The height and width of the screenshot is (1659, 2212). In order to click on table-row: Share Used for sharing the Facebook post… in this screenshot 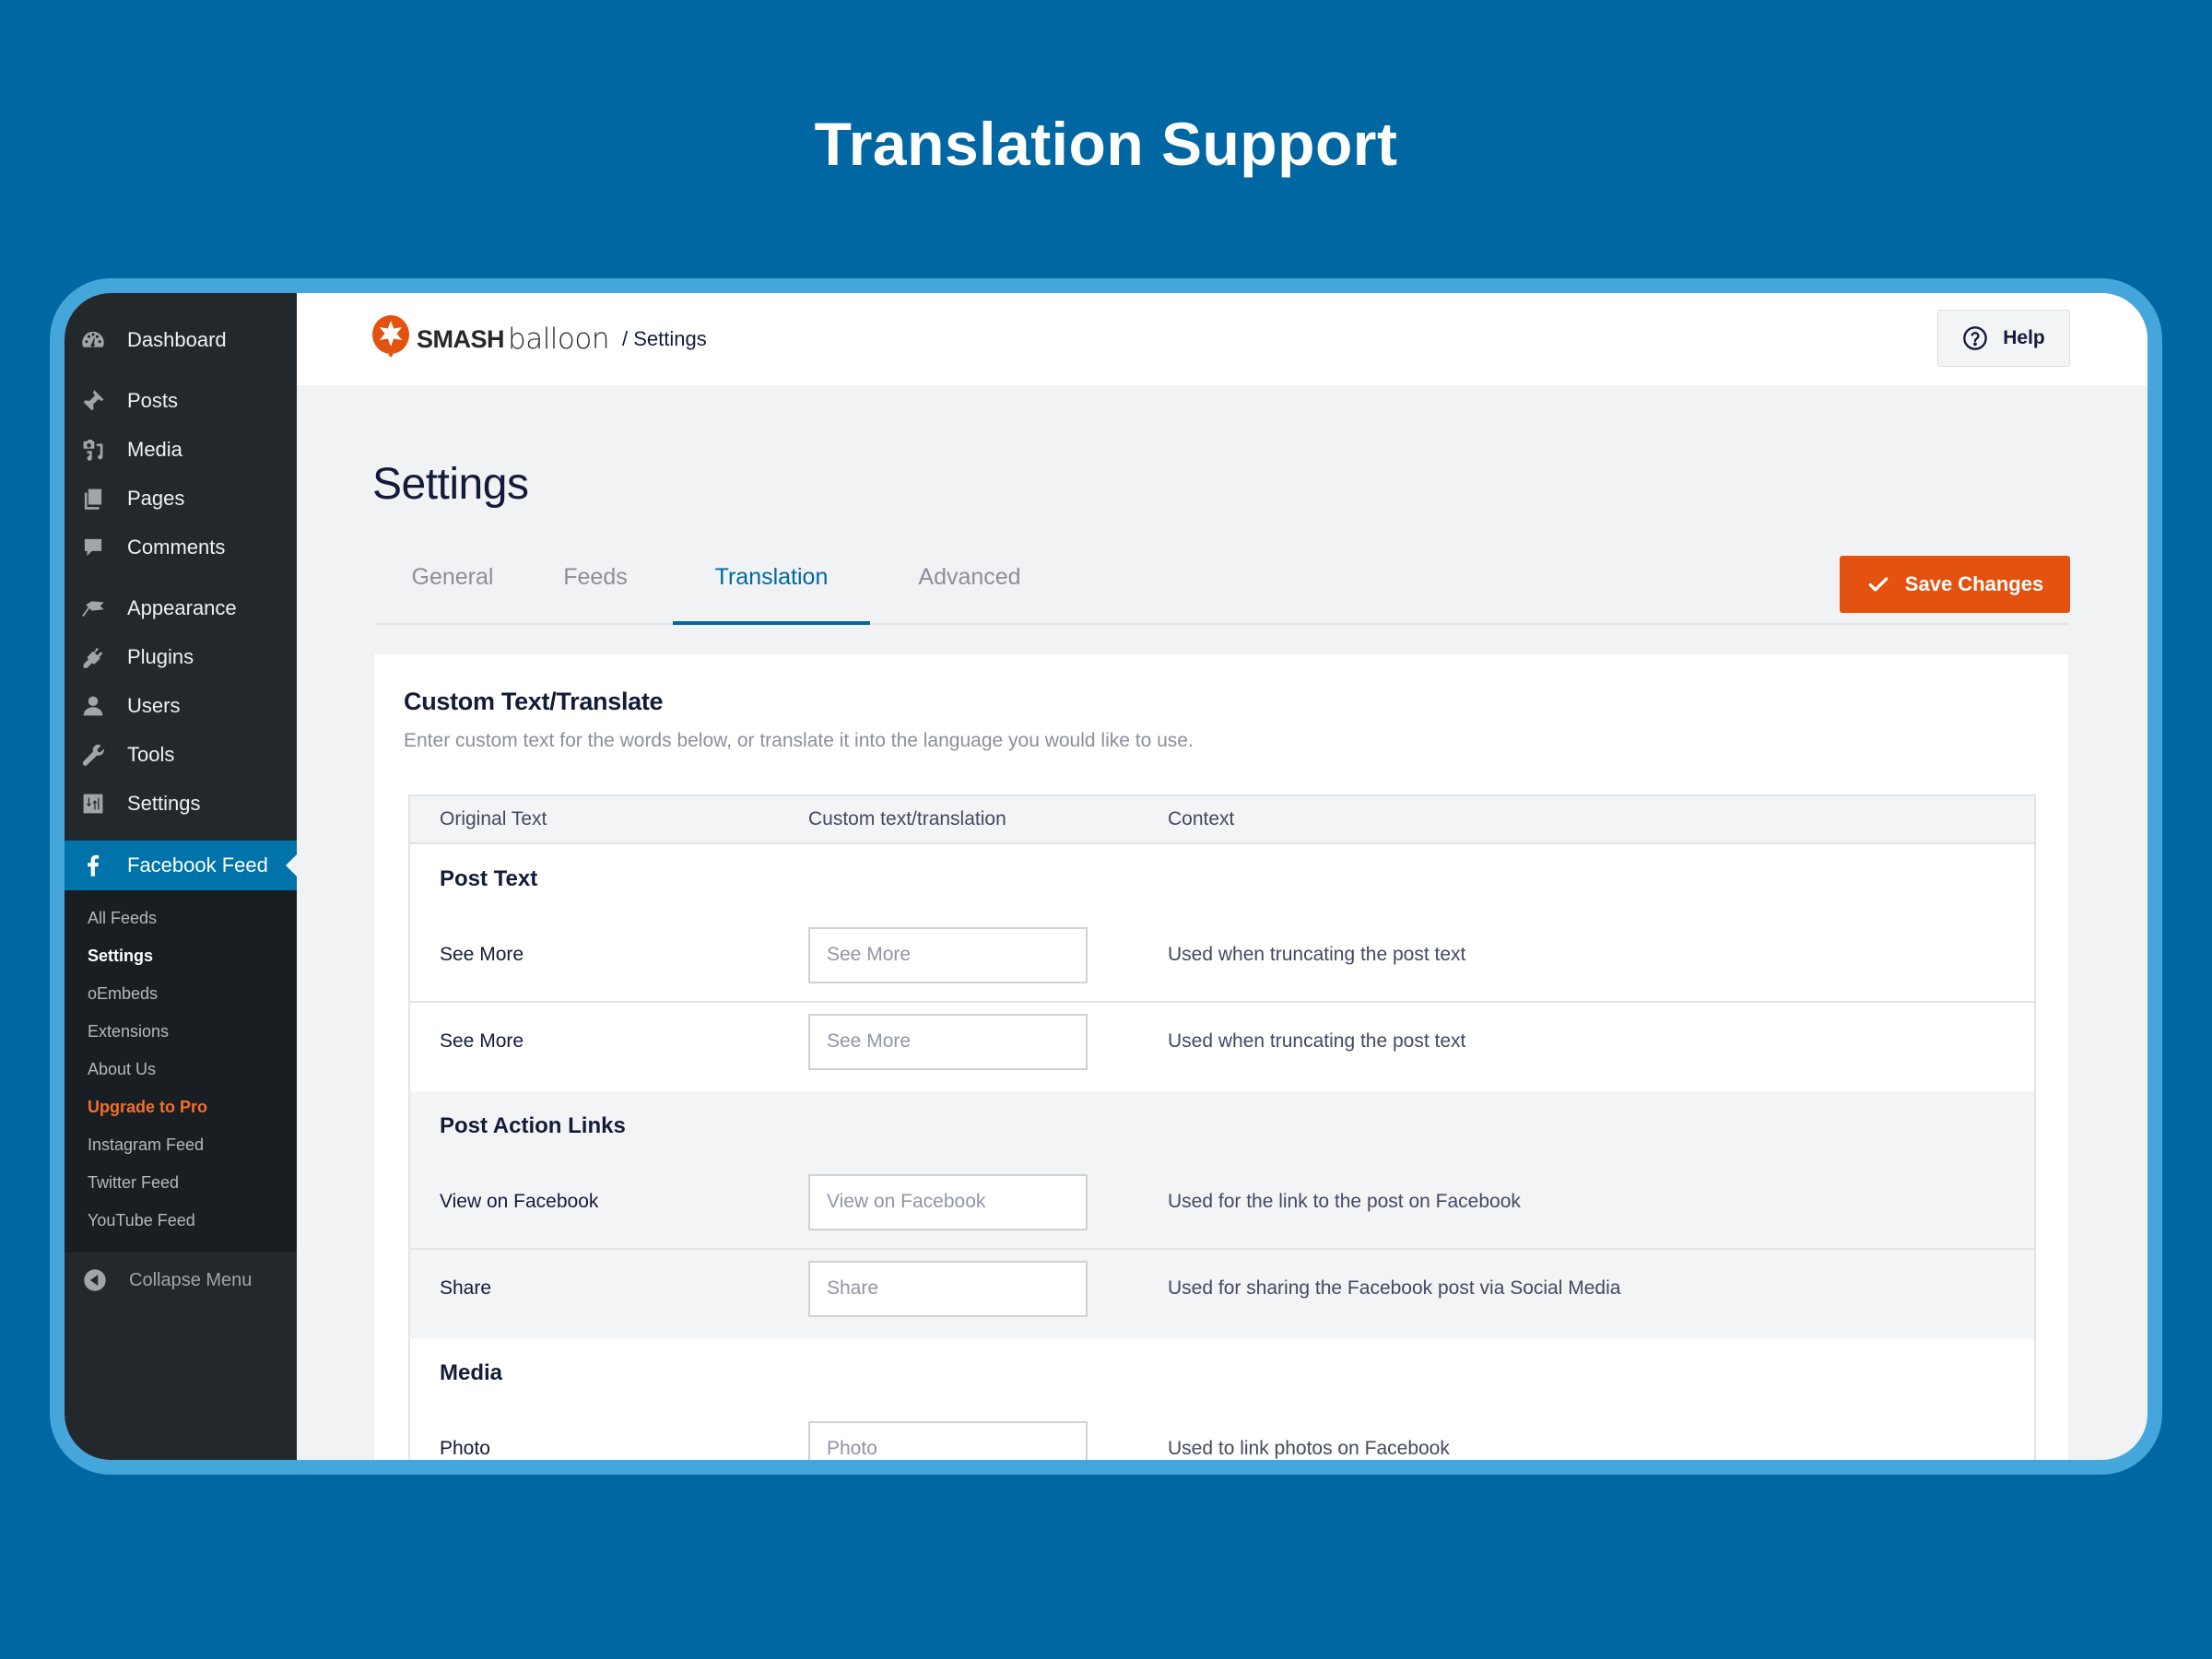, I will do `click(1222, 1287)`.